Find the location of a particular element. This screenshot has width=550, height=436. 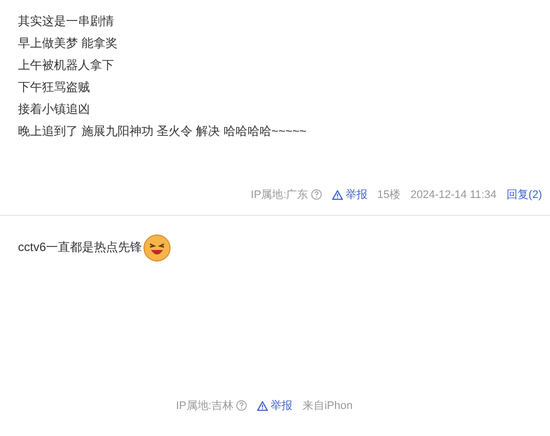

meta-text: 来自iPhon is located at coordinates (327, 406).